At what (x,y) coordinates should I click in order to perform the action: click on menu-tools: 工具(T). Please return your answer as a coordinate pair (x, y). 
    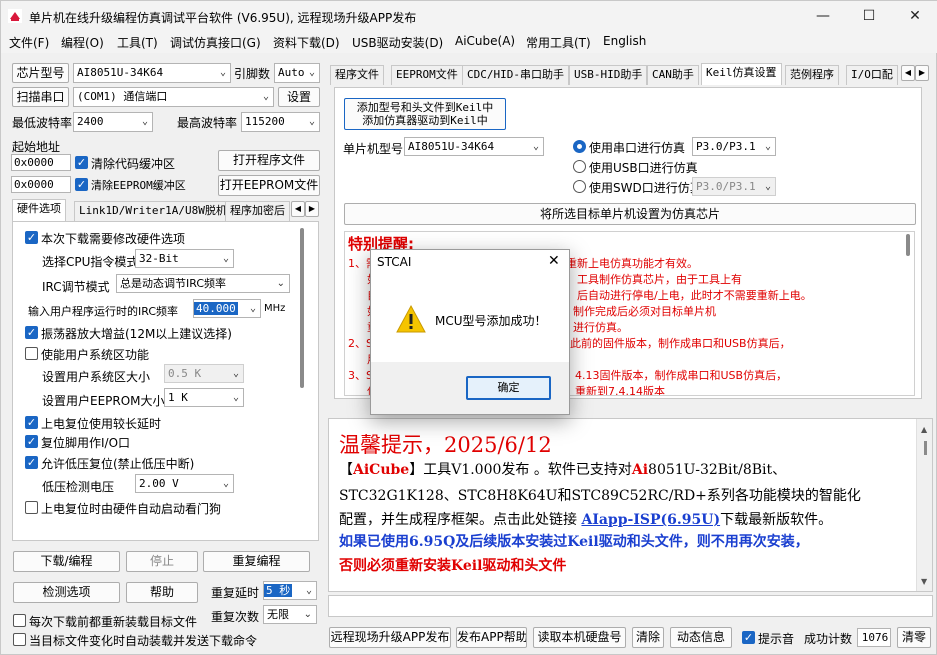
    Looking at the image, I should click on (137, 42).